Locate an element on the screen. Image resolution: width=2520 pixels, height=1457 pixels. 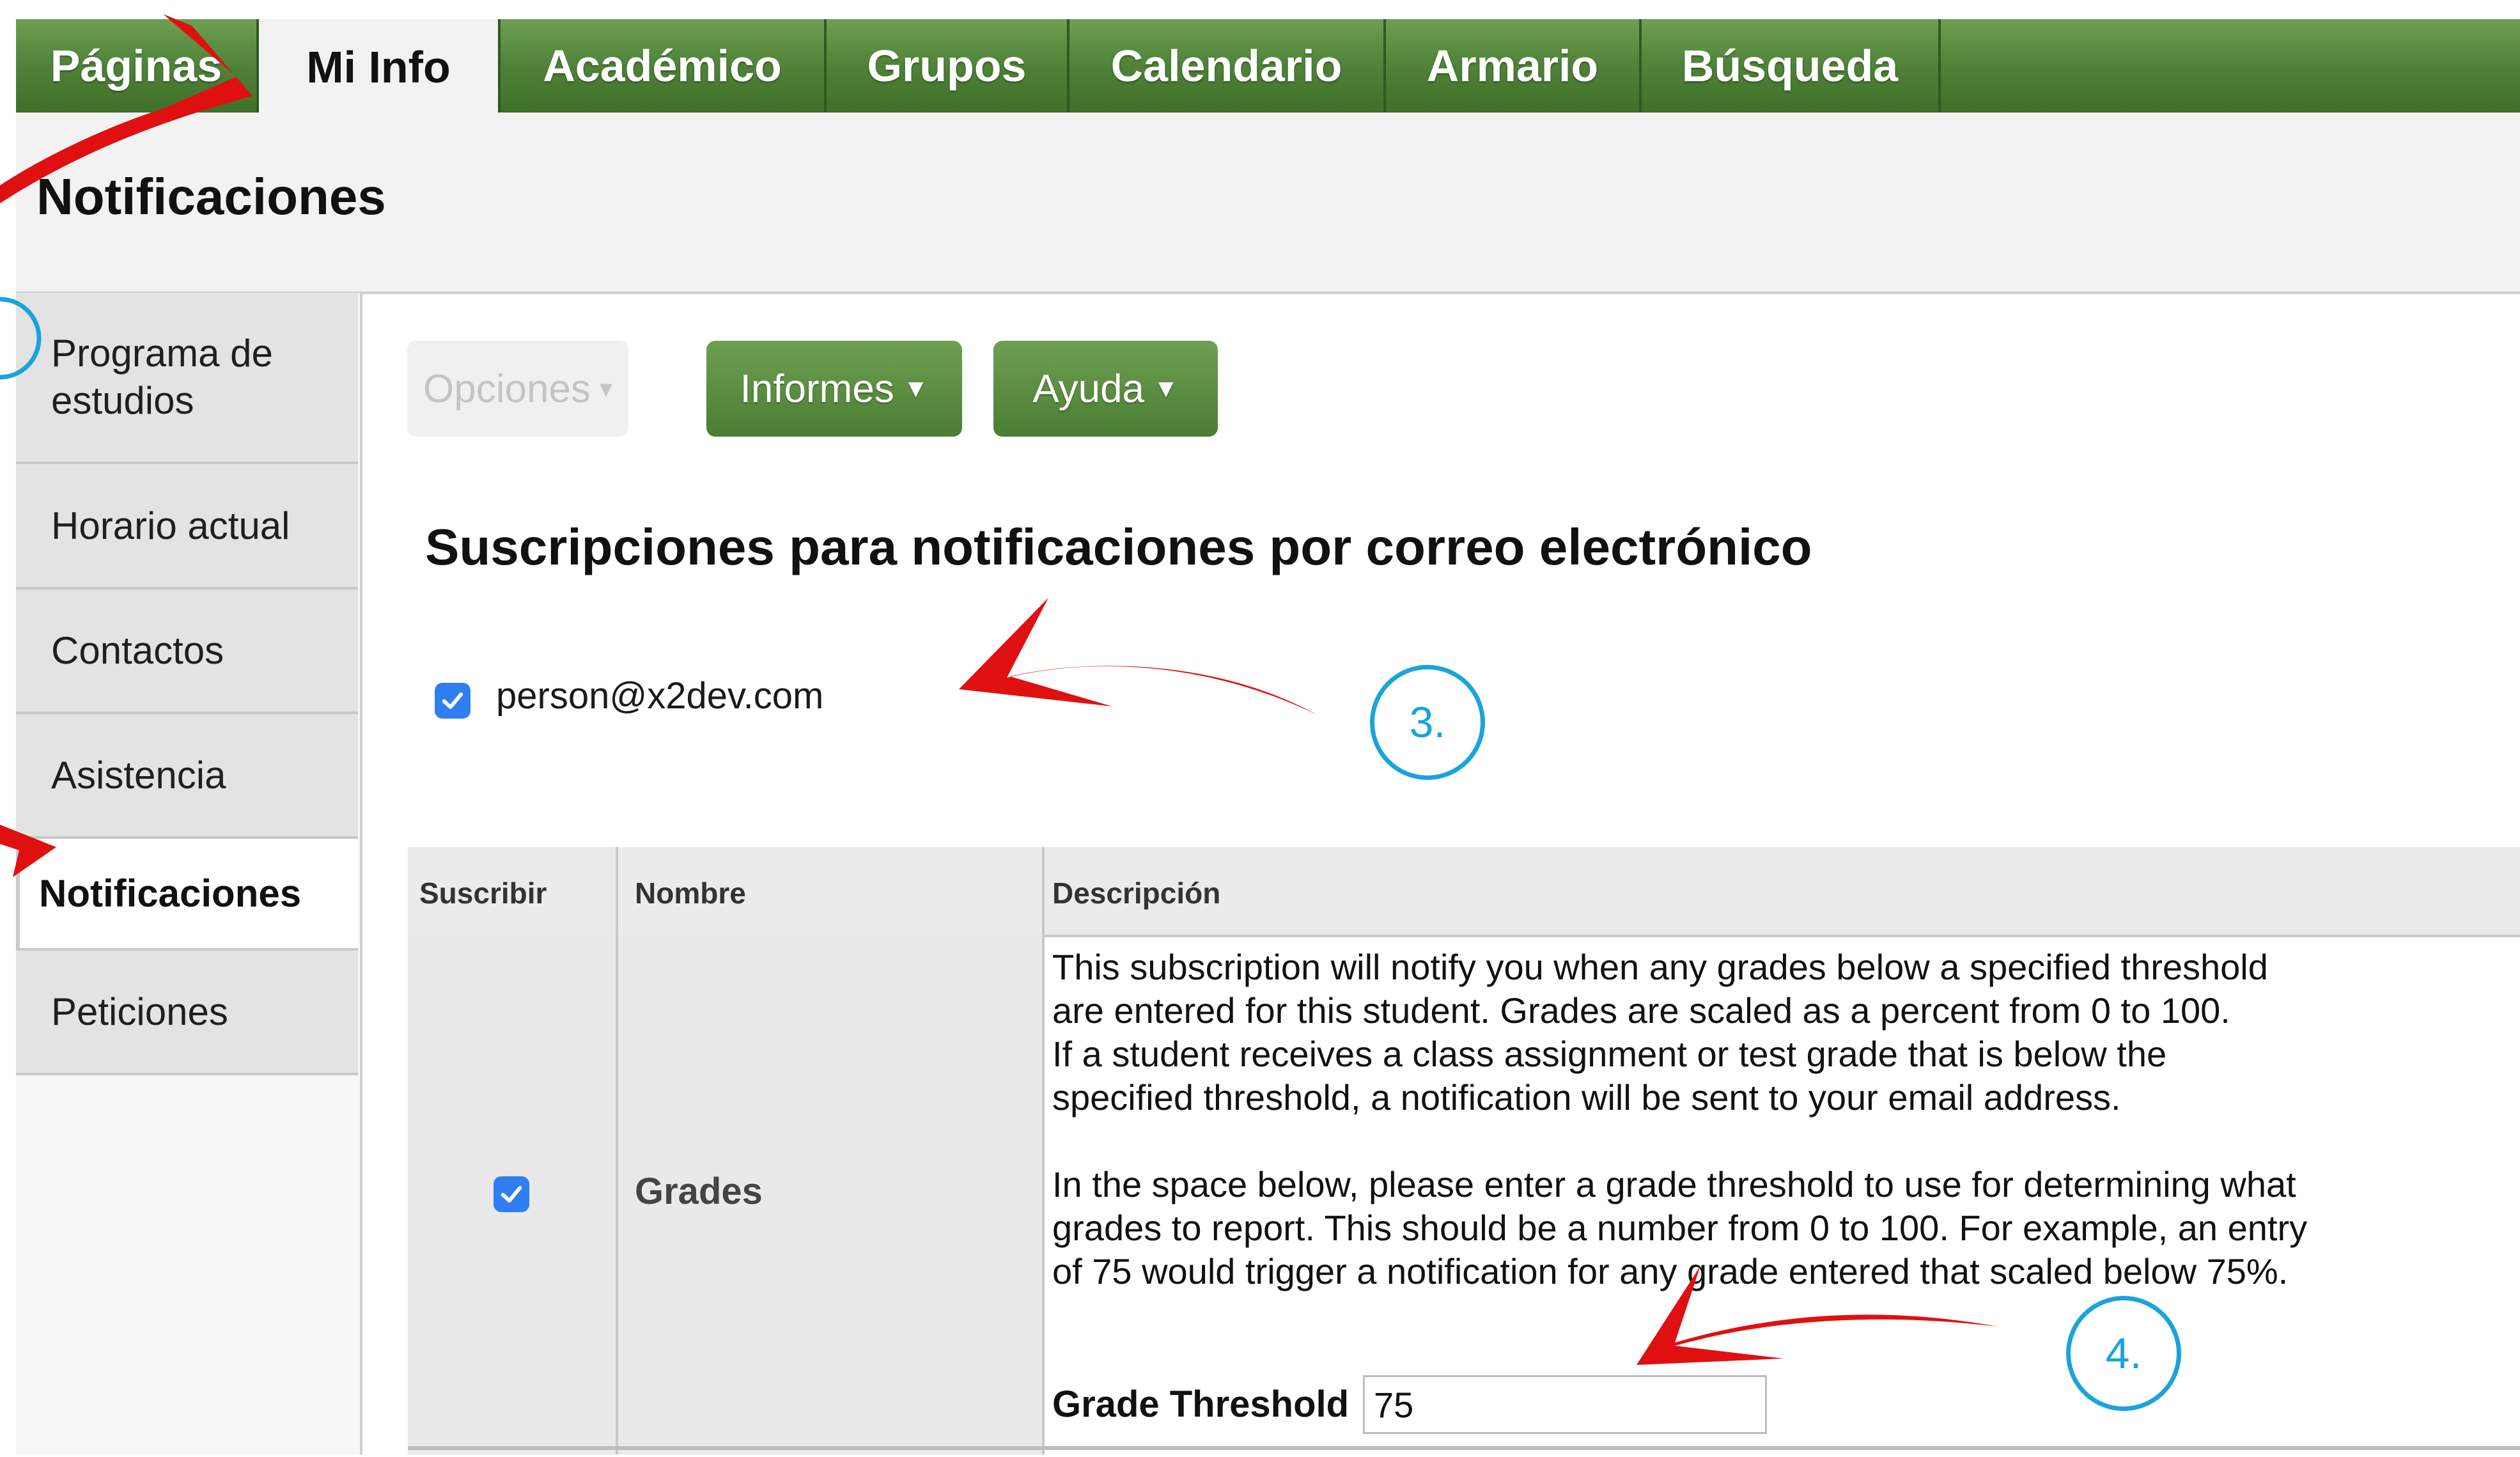
reports-label: Informes is located at coordinates (817, 388).